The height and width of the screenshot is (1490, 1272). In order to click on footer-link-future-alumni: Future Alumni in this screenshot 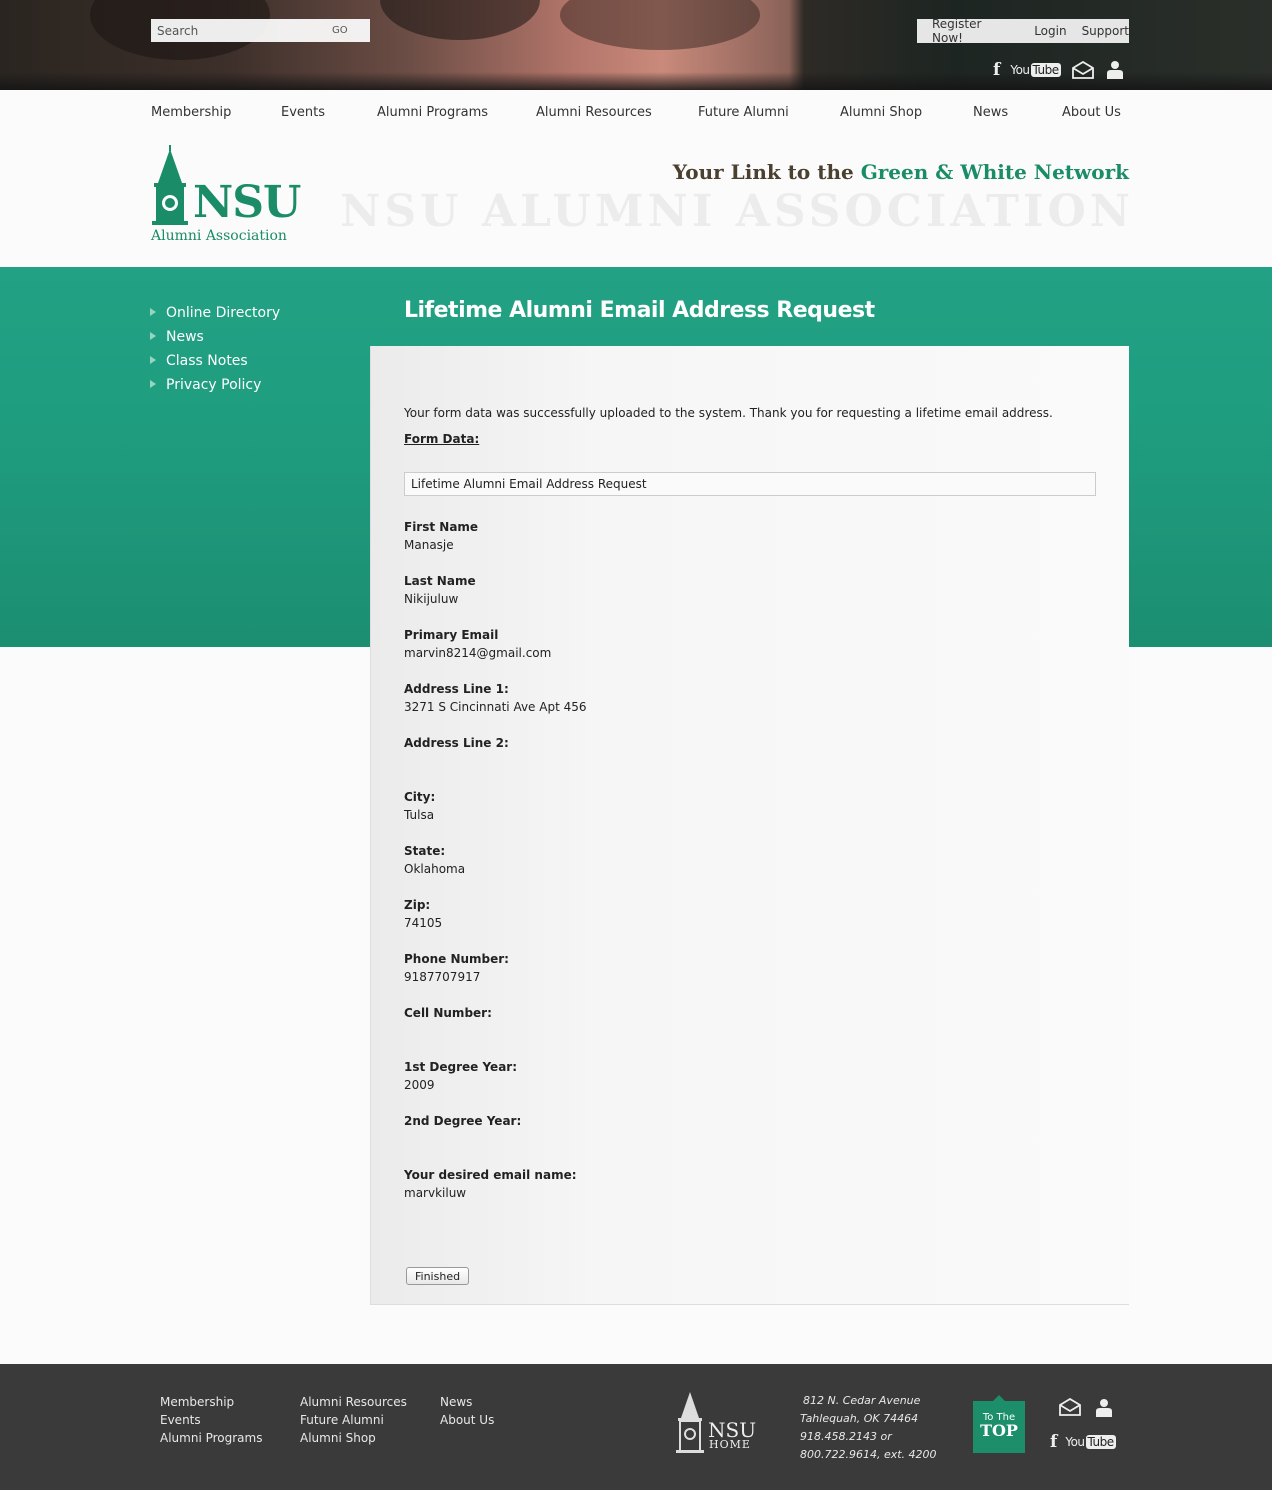, I will do `click(353, 1422)`.